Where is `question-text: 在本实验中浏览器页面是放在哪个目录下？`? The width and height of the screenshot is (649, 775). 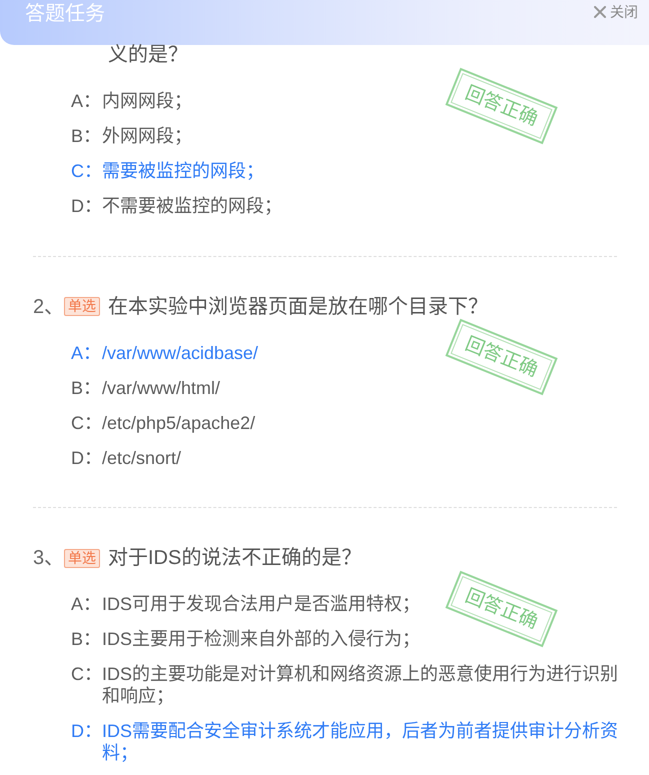
question-text: 在本实验中浏览器页面是放在哪个目录下？ is located at coordinates (298, 306).